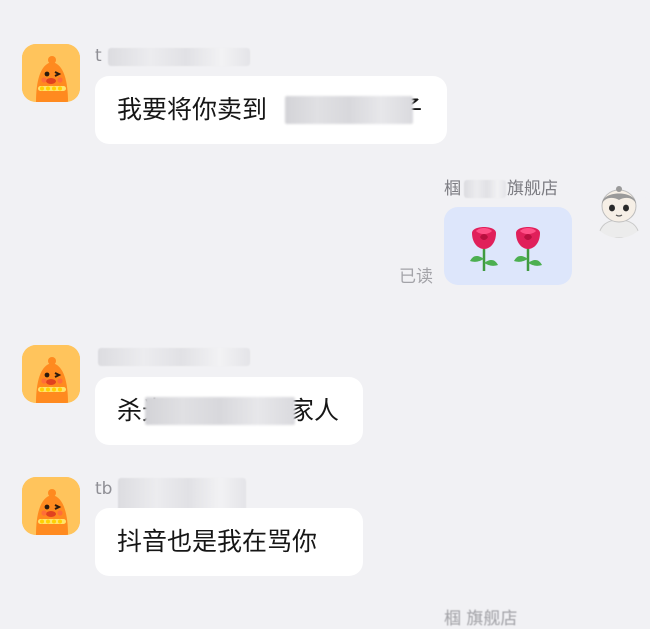 The height and width of the screenshot is (629, 650). What do you see at coordinates (452, 189) in the screenshot?
I see `shop-name-prefix: 椢` at bounding box center [452, 189].